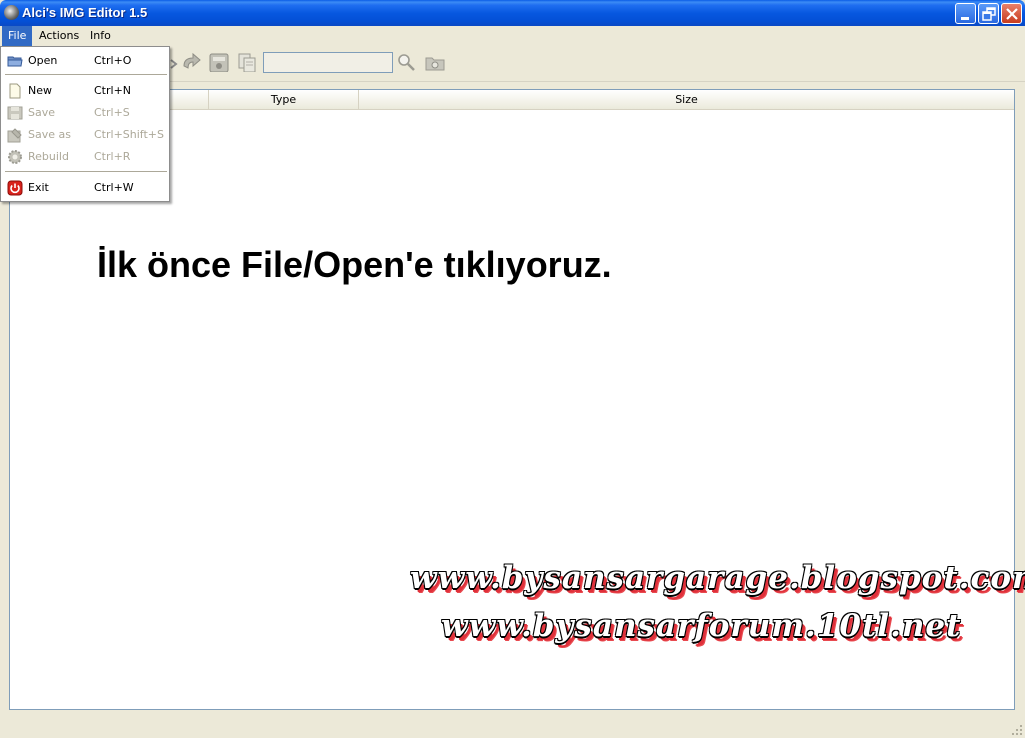 Image resolution: width=1025 pixels, height=738 pixels. What do you see at coordinates (435, 62) in the screenshot?
I see `find-folder-icon` at bounding box center [435, 62].